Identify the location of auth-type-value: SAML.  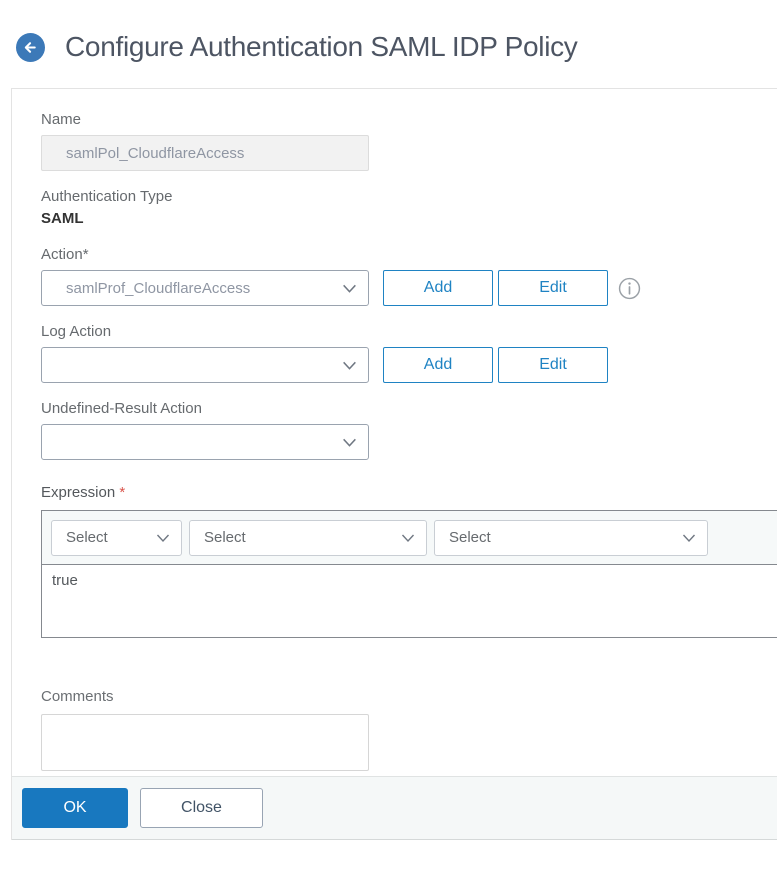
(62, 218).